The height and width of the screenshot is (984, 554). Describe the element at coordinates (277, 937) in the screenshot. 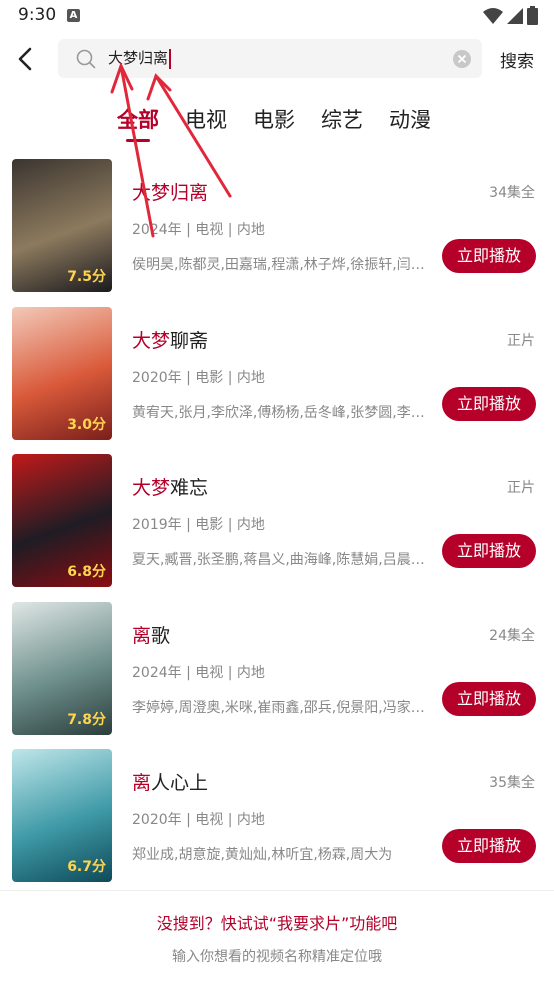

I see `request-footer: 没搜到？快试试“我要求片”功能吧 输入你想看的视频名称精准定位哦` at that location.